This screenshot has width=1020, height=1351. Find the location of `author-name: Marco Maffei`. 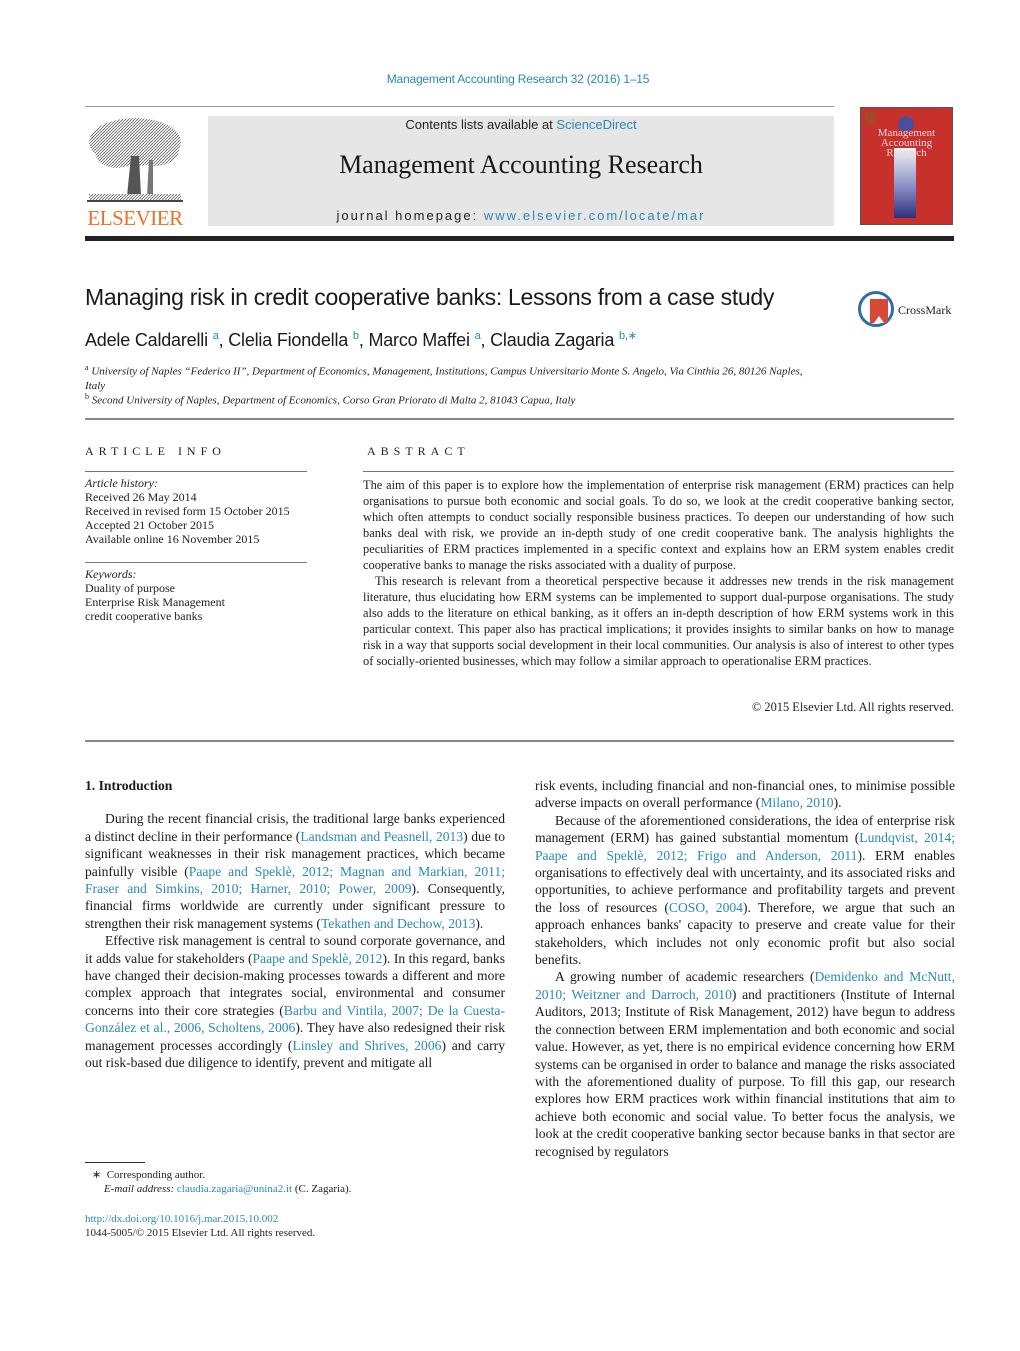

author-name: Marco Maffei is located at coordinates (419, 340).